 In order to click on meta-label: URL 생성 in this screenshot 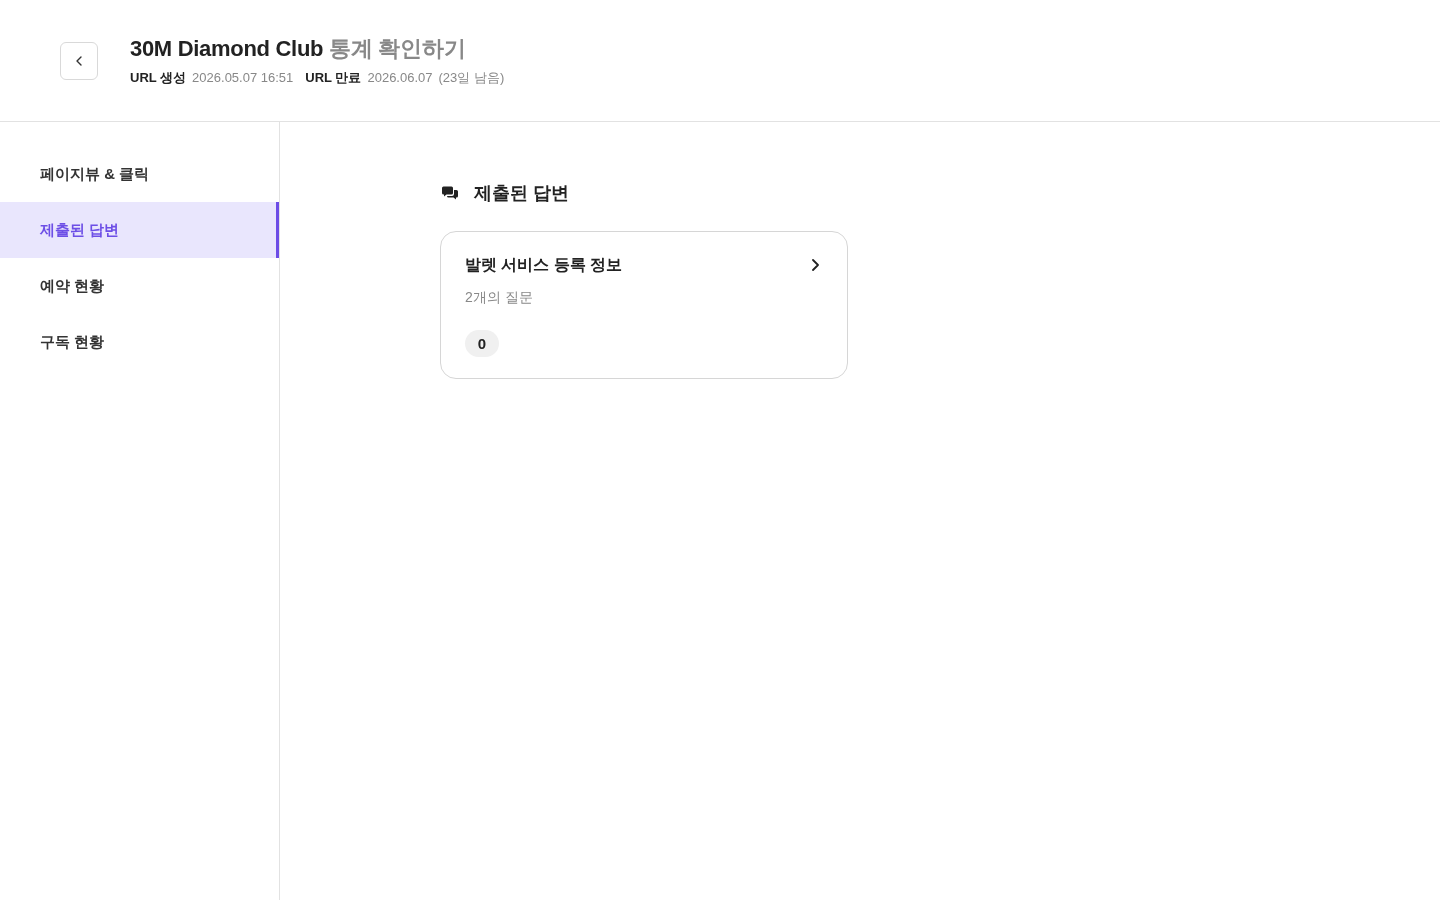, I will do `click(158, 77)`.